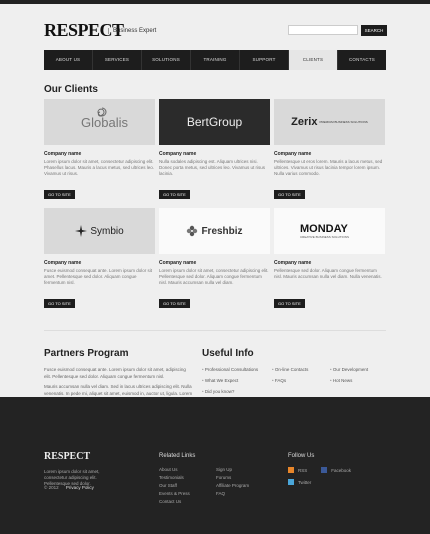 The image size is (430, 534). I want to click on useful-link: FAQs, so click(301, 380).